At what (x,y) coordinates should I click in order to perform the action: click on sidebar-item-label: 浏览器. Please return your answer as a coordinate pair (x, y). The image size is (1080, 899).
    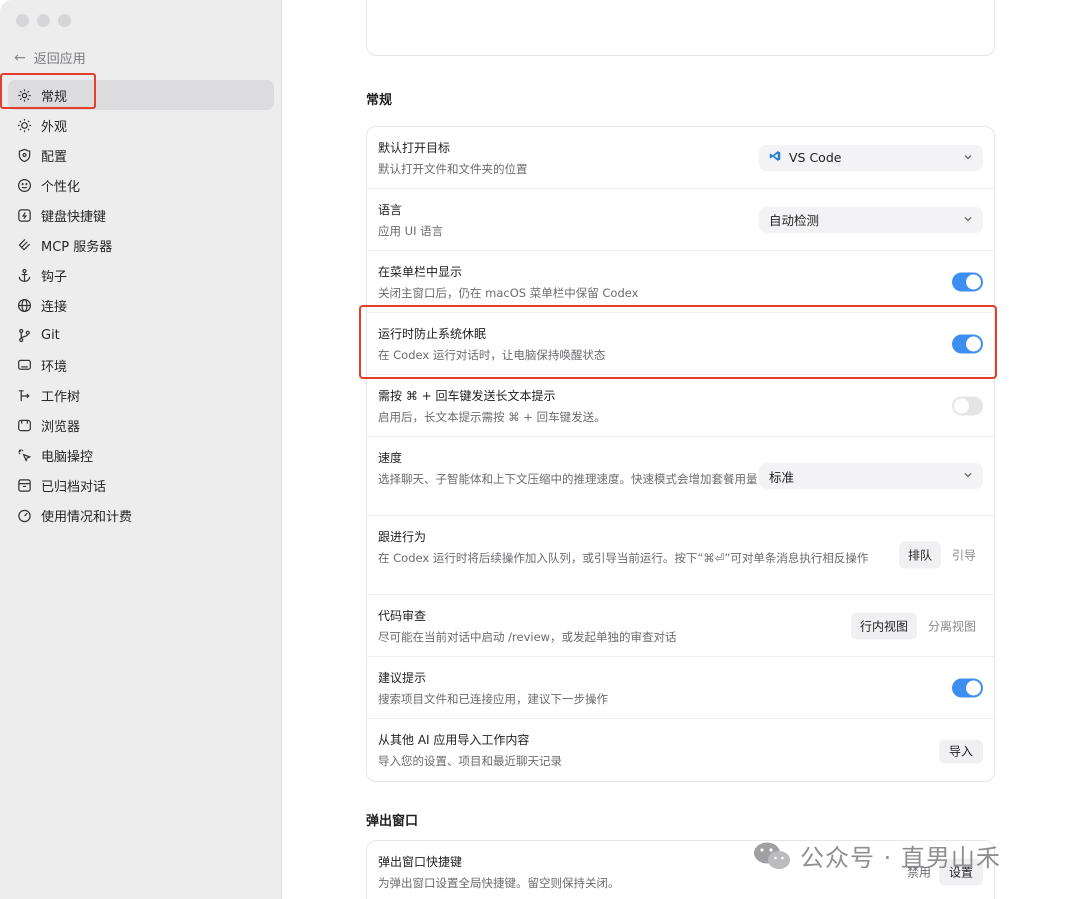
    Looking at the image, I should click on (61, 427).